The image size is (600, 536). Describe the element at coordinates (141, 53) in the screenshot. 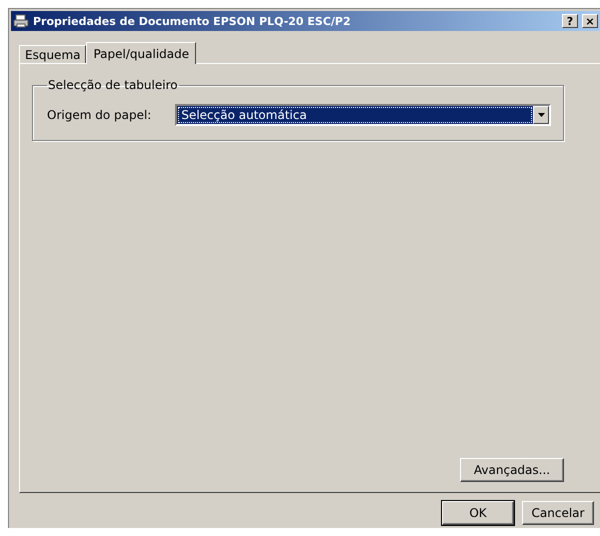

I see `tab: Papel/qualidade` at that location.